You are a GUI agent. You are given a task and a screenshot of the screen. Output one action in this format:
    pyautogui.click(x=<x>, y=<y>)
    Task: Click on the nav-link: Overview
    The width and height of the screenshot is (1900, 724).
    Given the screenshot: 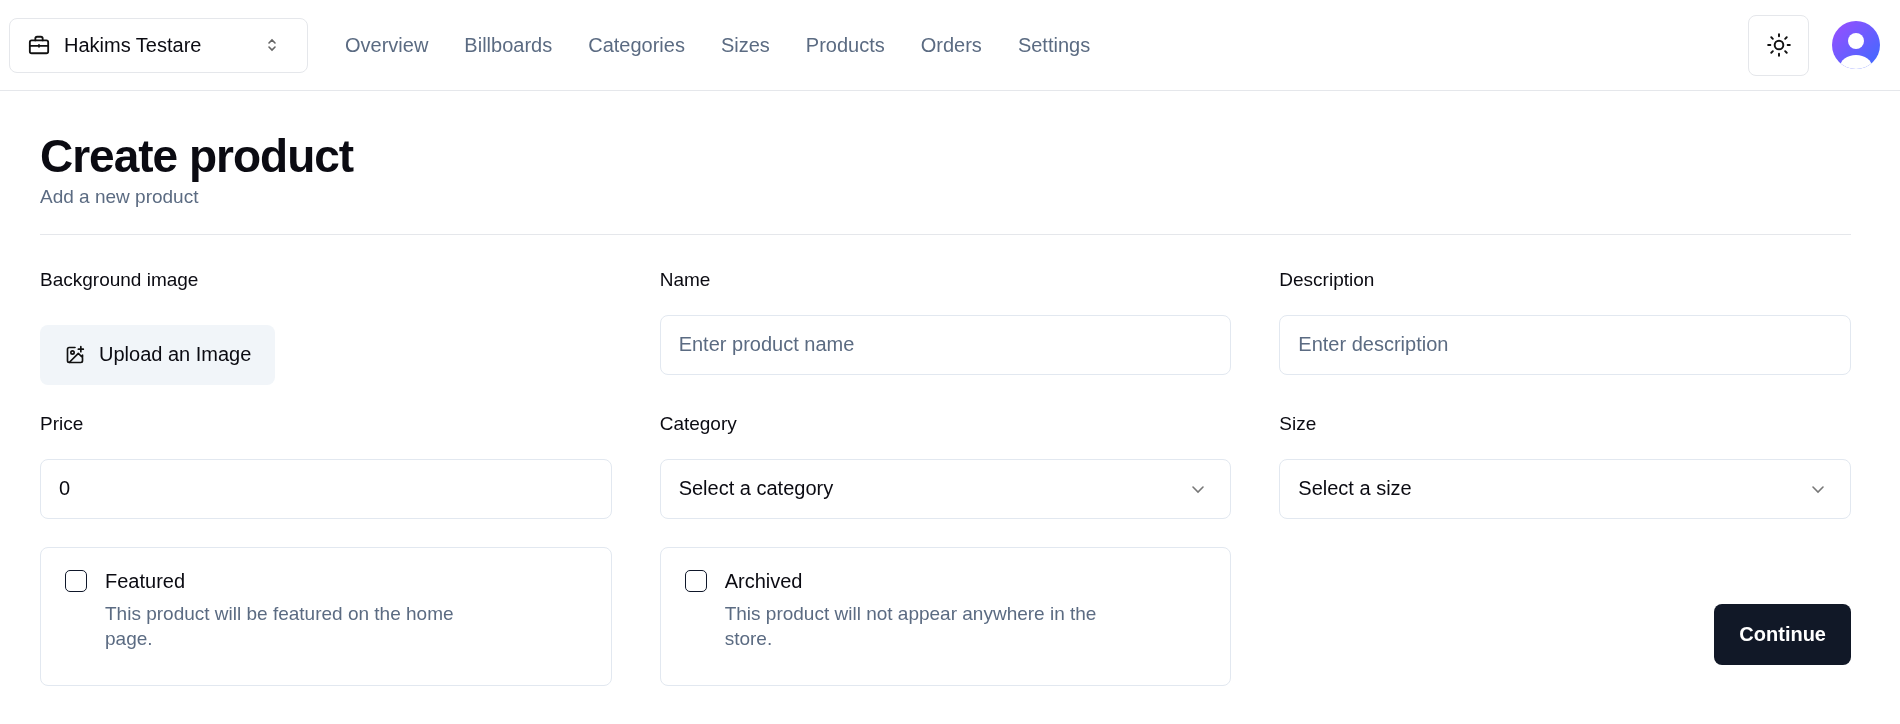 What is the action you would take?
    pyautogui.click(x=387, y=45)
    